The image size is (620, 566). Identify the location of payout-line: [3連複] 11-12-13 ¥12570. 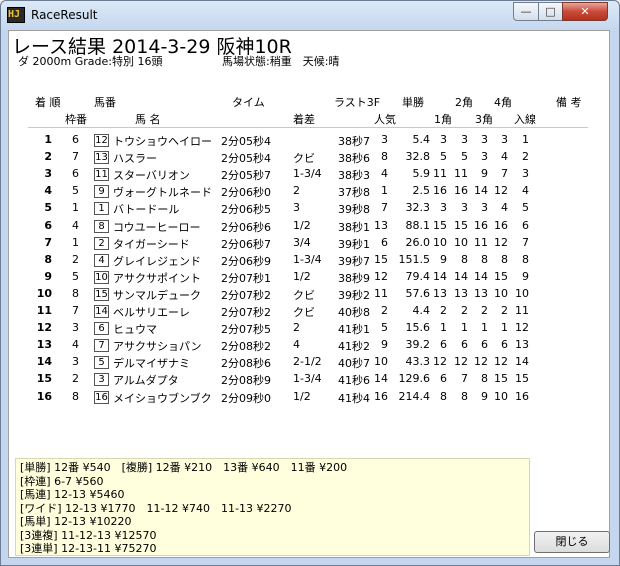
(88, 535).